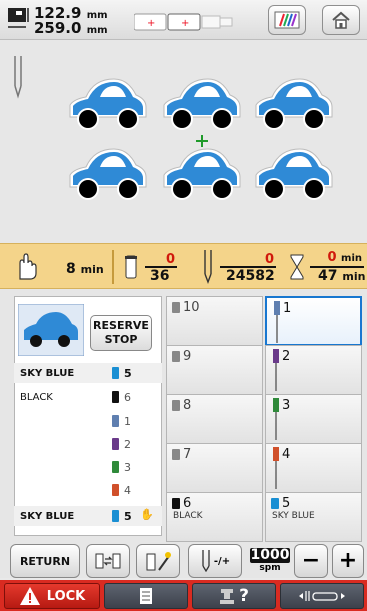 The image size is (367, 611). Describe the element at coordinates (97, 30) in the screenshot. I see `height-unit: mm` at that location.